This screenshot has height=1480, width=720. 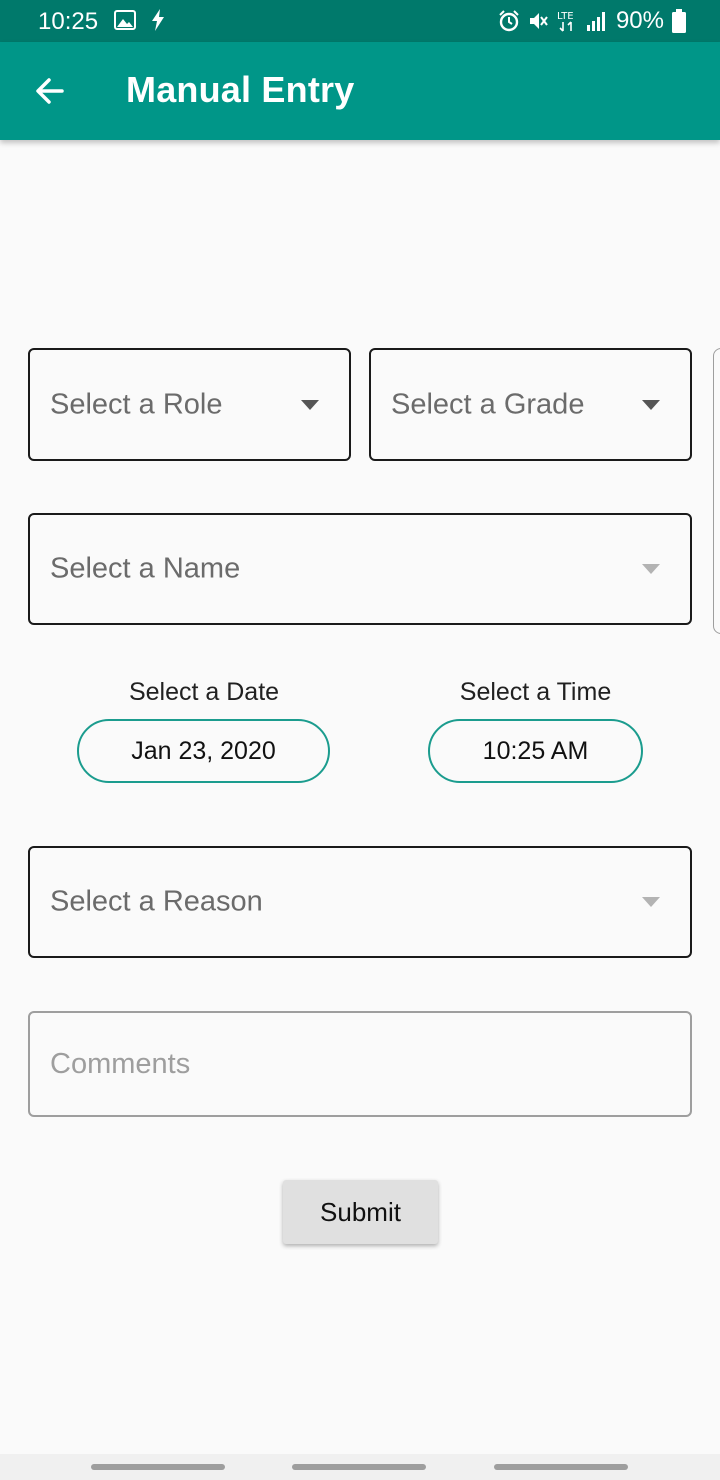 What do you see at coordinates (639, 20) in the screenshot?
I see `battery-percent: 90%` at bounding box center [639, 20].